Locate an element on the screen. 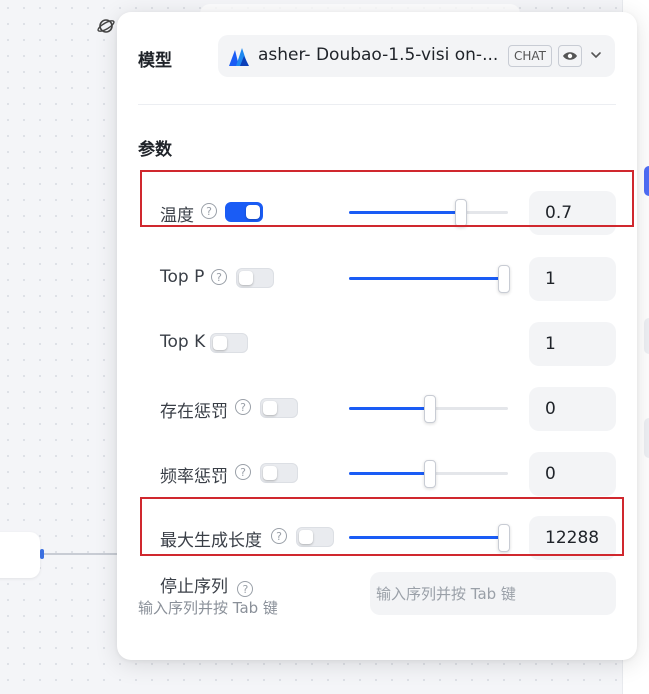 The height and width of the screenshot is (694, 649). param-row: 频率惩罚? 0 is located at coordinates (377, 474).